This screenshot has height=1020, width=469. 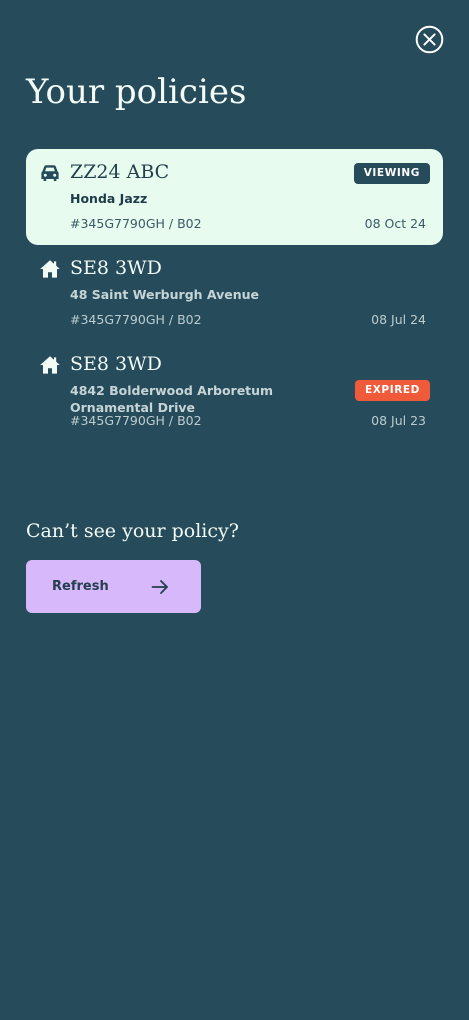 What do you see at coordinates (165, 294) in the screenshot?
I see `policy-subtitle: 48 Saint Werburgh Avenue` at bounding box center [165, 294].